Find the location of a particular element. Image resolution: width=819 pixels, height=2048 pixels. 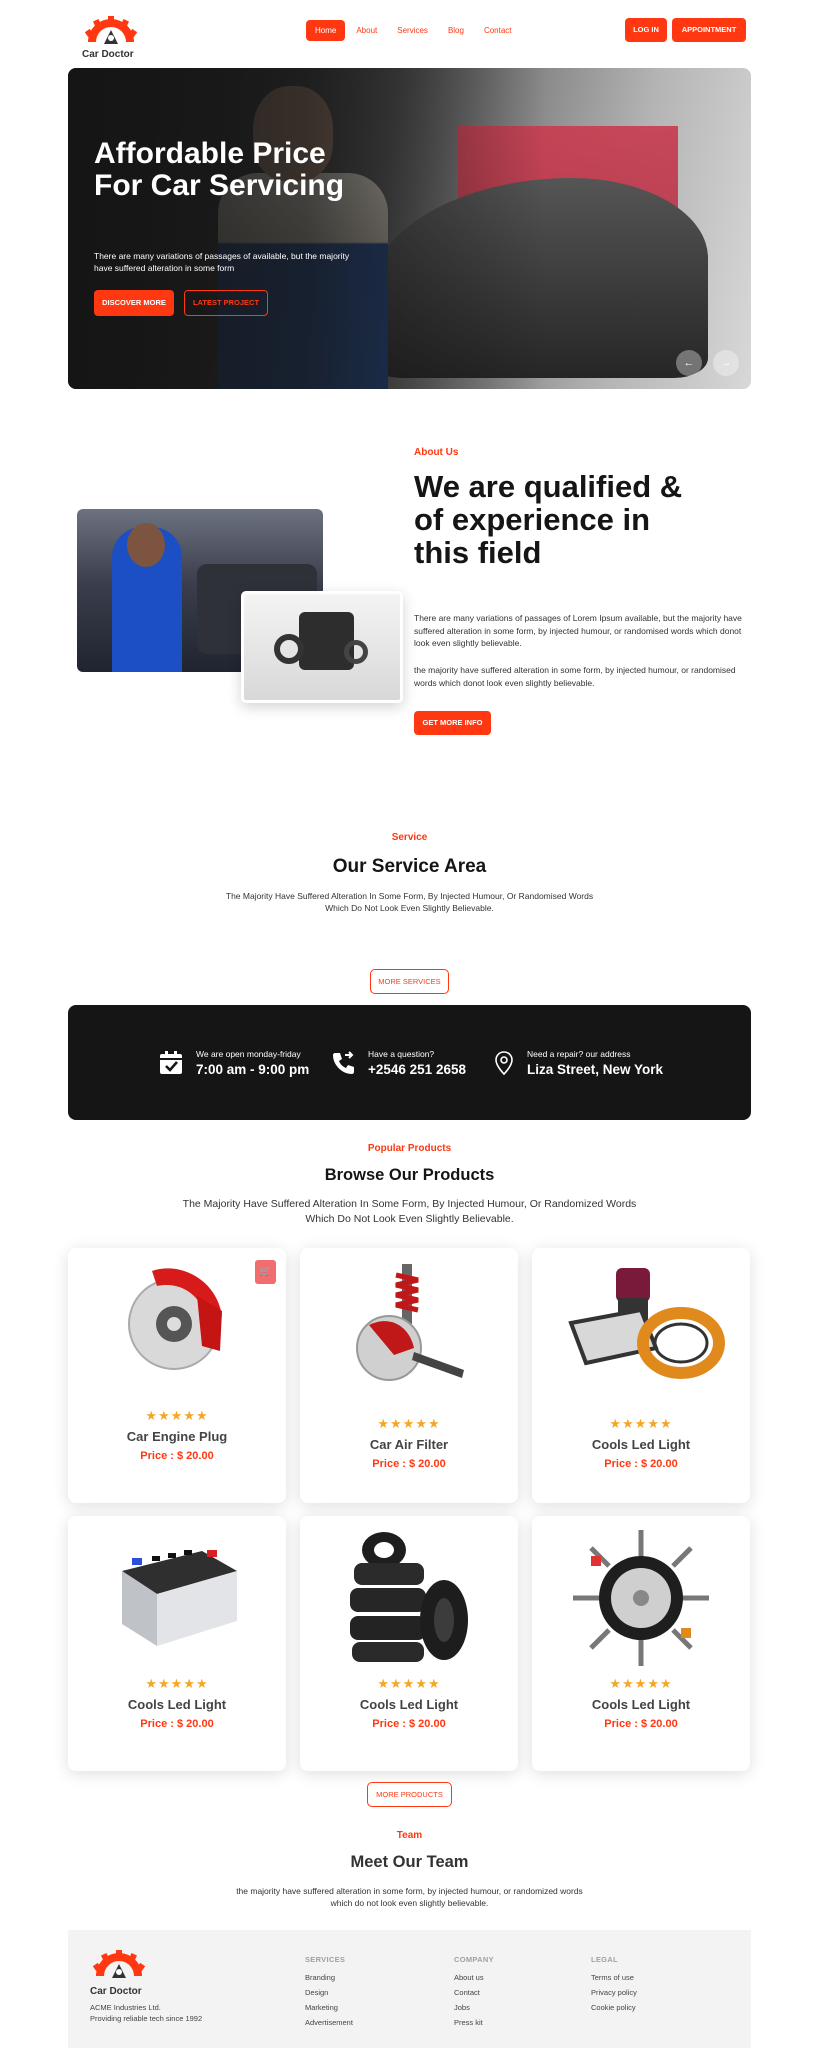

team-title: Meet Our Team is located at coordinates (409, 1862).